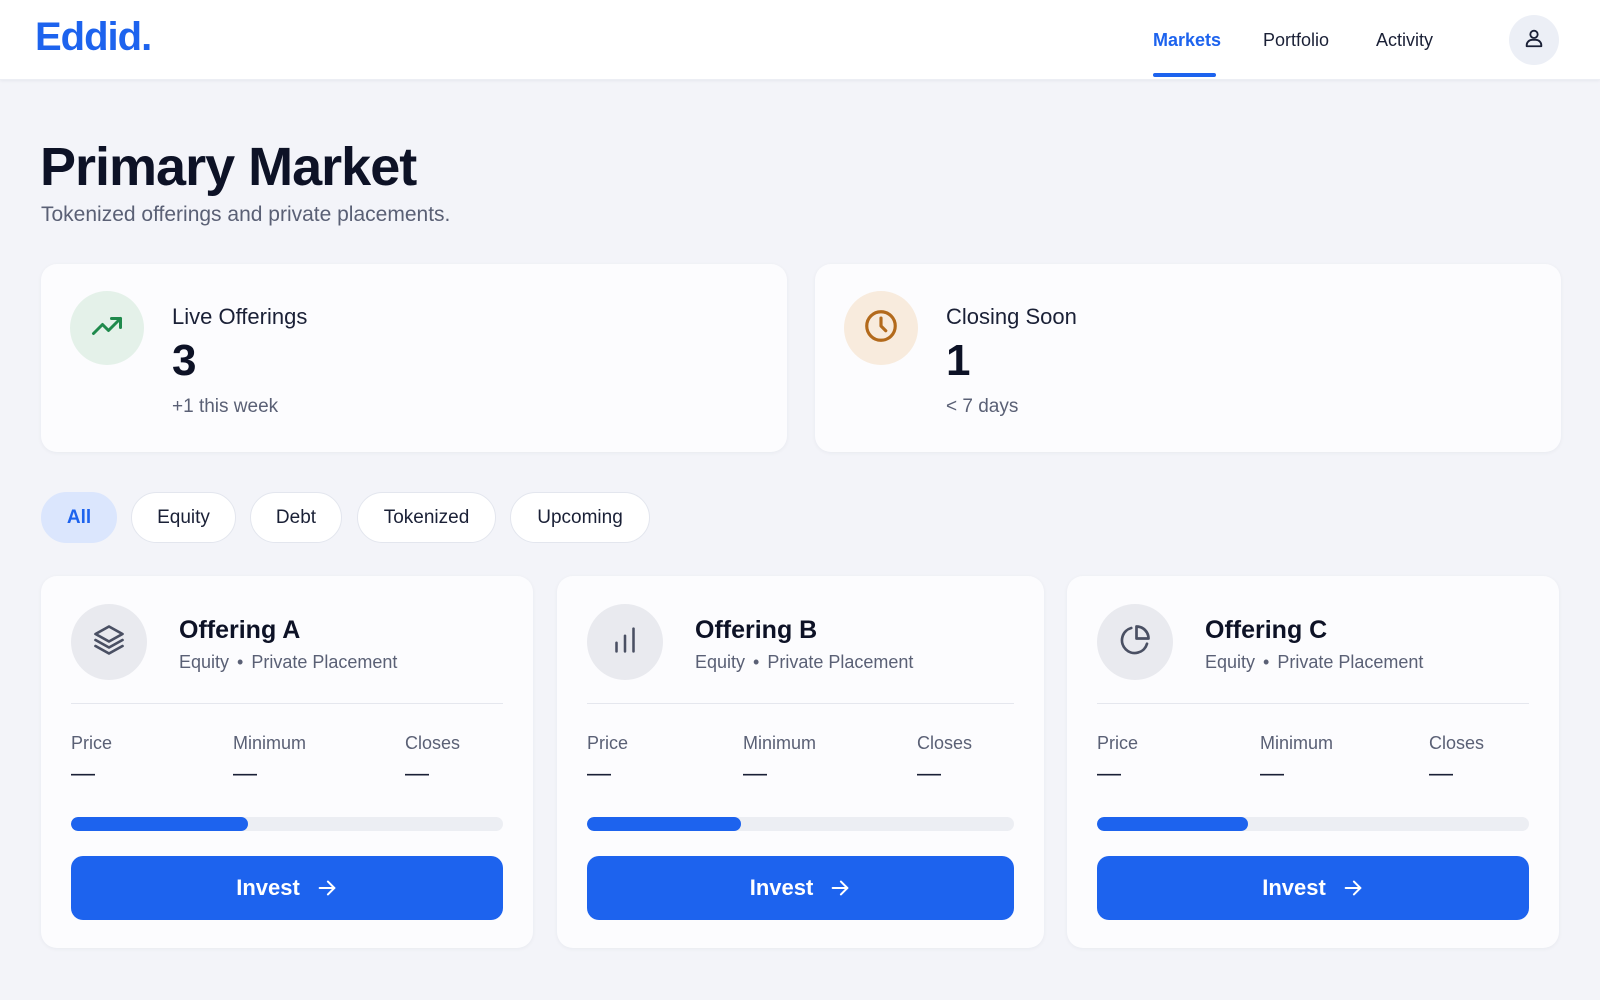 The image size is (1600, 1000). What do you see at coordinates (183, 517) in the screenshot?
I see `filter-chip-equity: Equity` at bounding box center [183, 517].